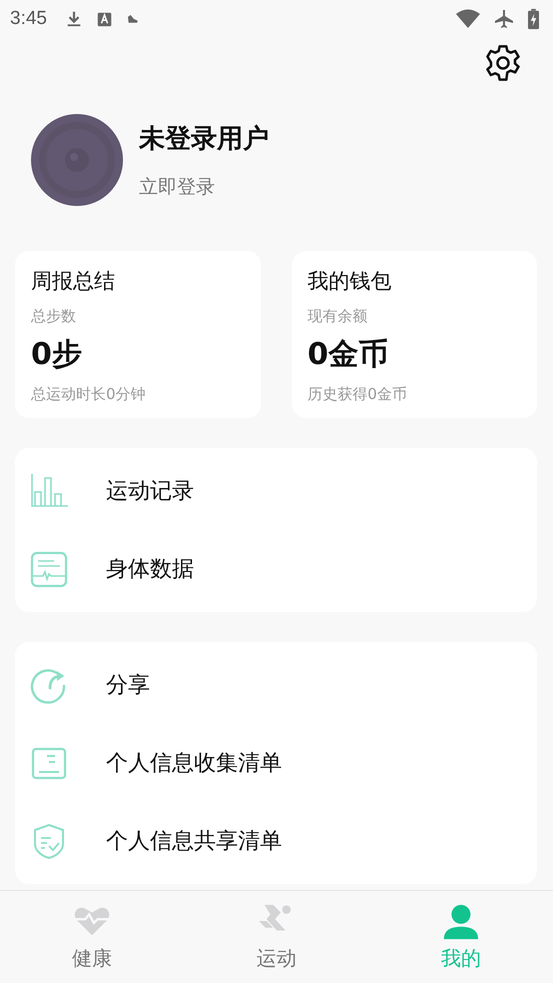 This screenshot has height=983, width=553. Describe the element at coordinates (204, 139) in the screenshot. I see `user-name: 未登录用户` at that location.